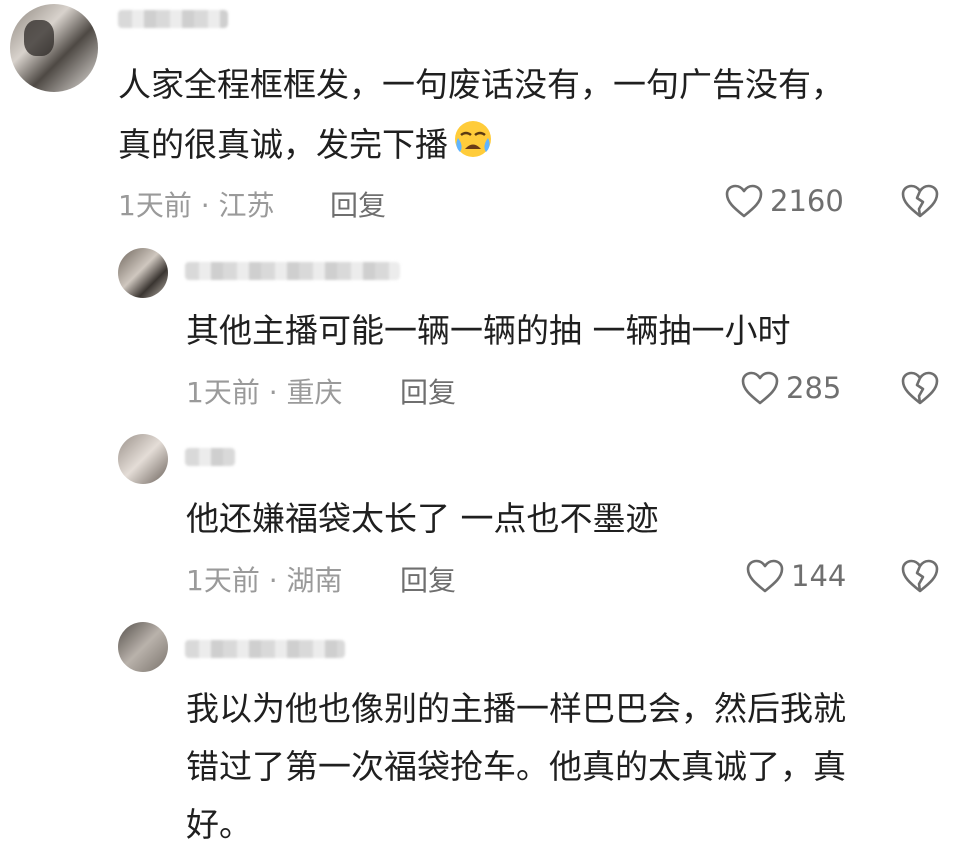 The height and width of the screenshot is (854, 973). What do you see at coordinates (481, 84) in the screenshot?
I see `comment-text-line: 人家全程框框发，一句废话没有，一句广告没有，` at bounding box center [481, 84].